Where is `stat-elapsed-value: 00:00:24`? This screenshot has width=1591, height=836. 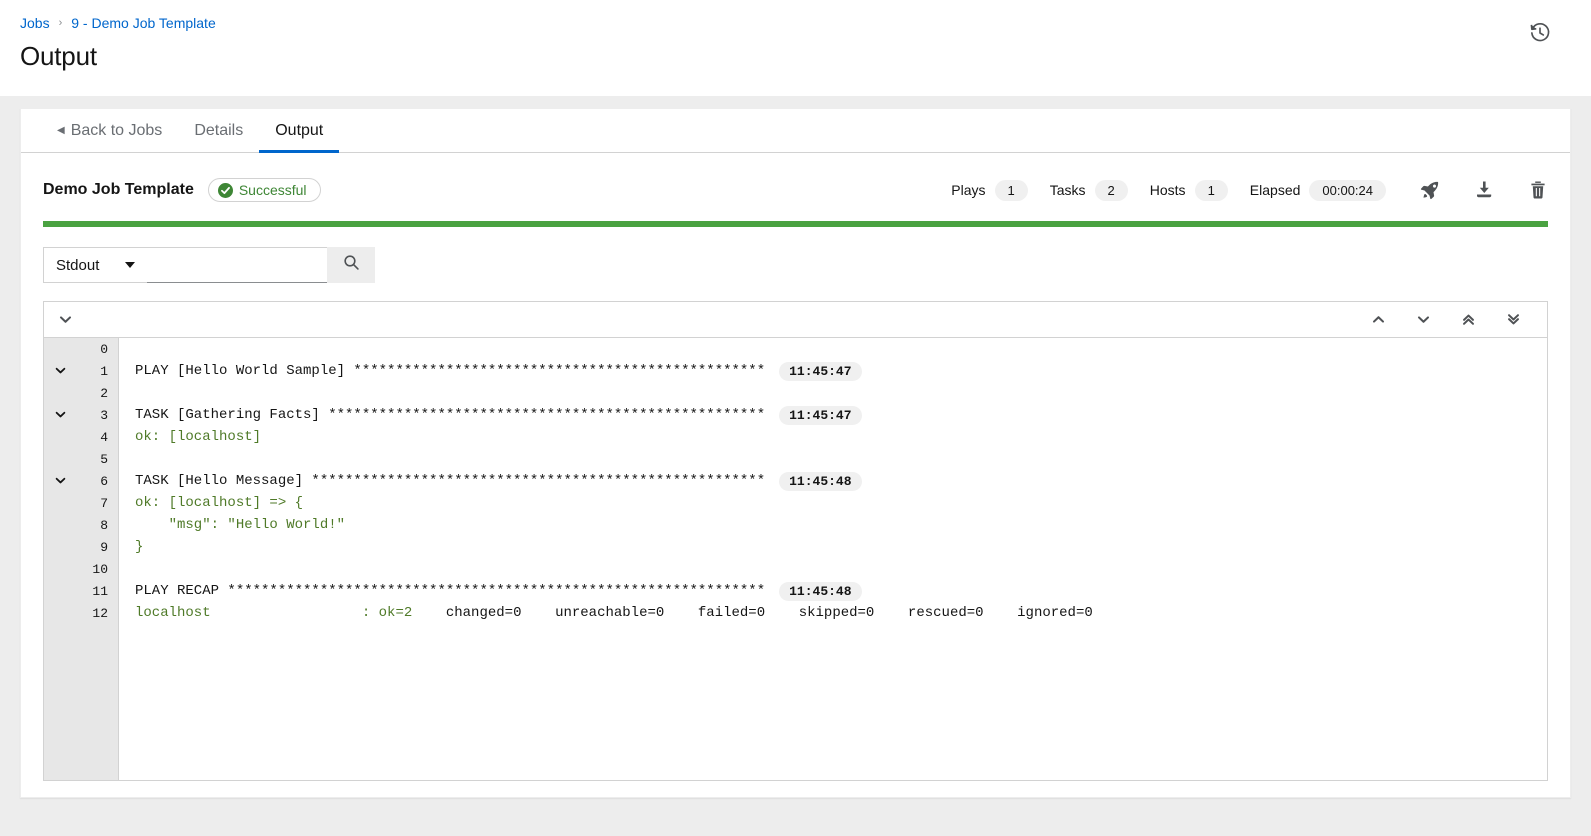 stat-elapsed-value: 00:00:24 is located at coordinates (1347, 190).